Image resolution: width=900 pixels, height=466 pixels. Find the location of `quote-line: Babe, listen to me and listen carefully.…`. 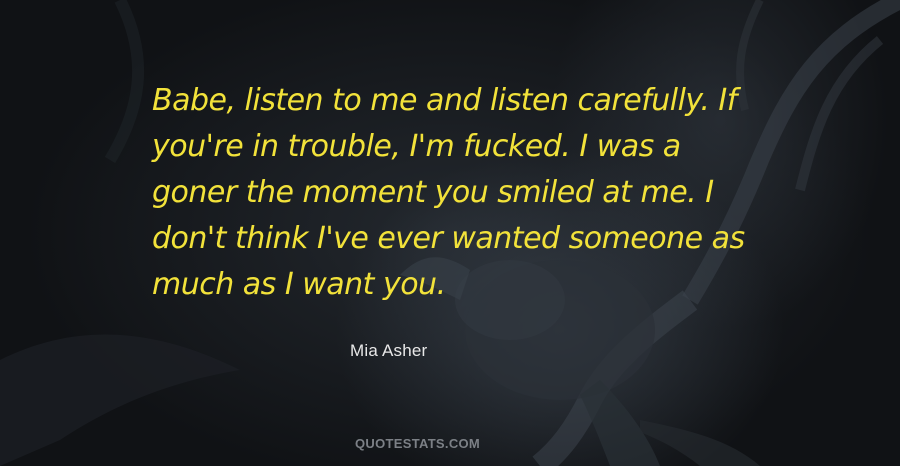

quote-line: Babe, listen to me and listen carefully.… is located at coordinates (444, 100).